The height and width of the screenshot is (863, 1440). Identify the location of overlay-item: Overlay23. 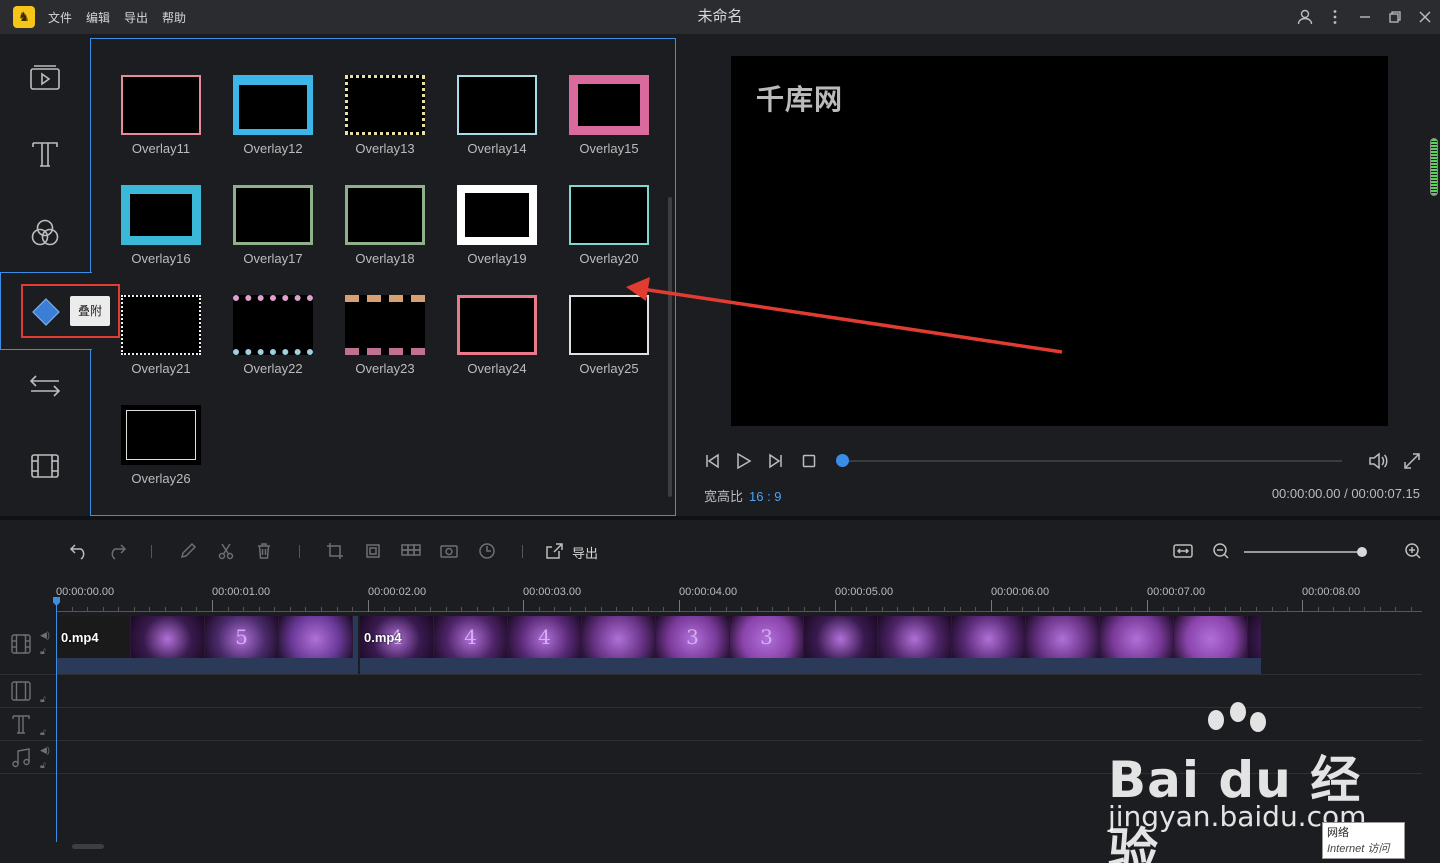
(385, 335).